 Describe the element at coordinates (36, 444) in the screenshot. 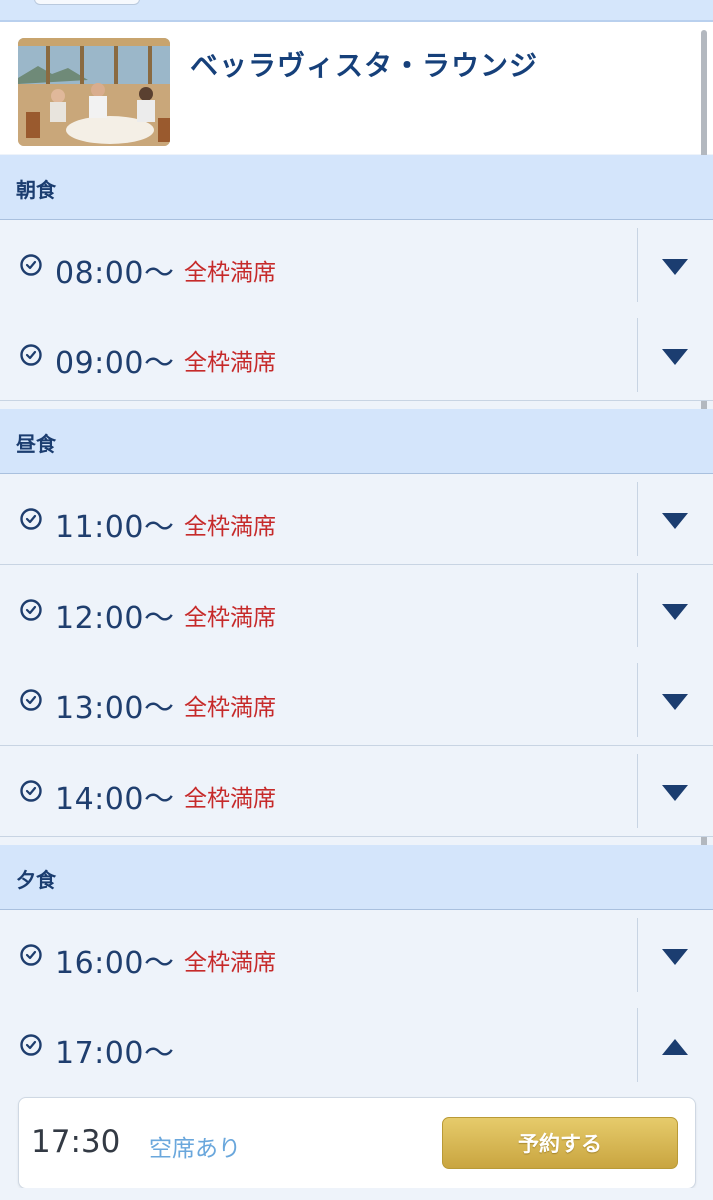

I see `section-label: 昼食` at that location.